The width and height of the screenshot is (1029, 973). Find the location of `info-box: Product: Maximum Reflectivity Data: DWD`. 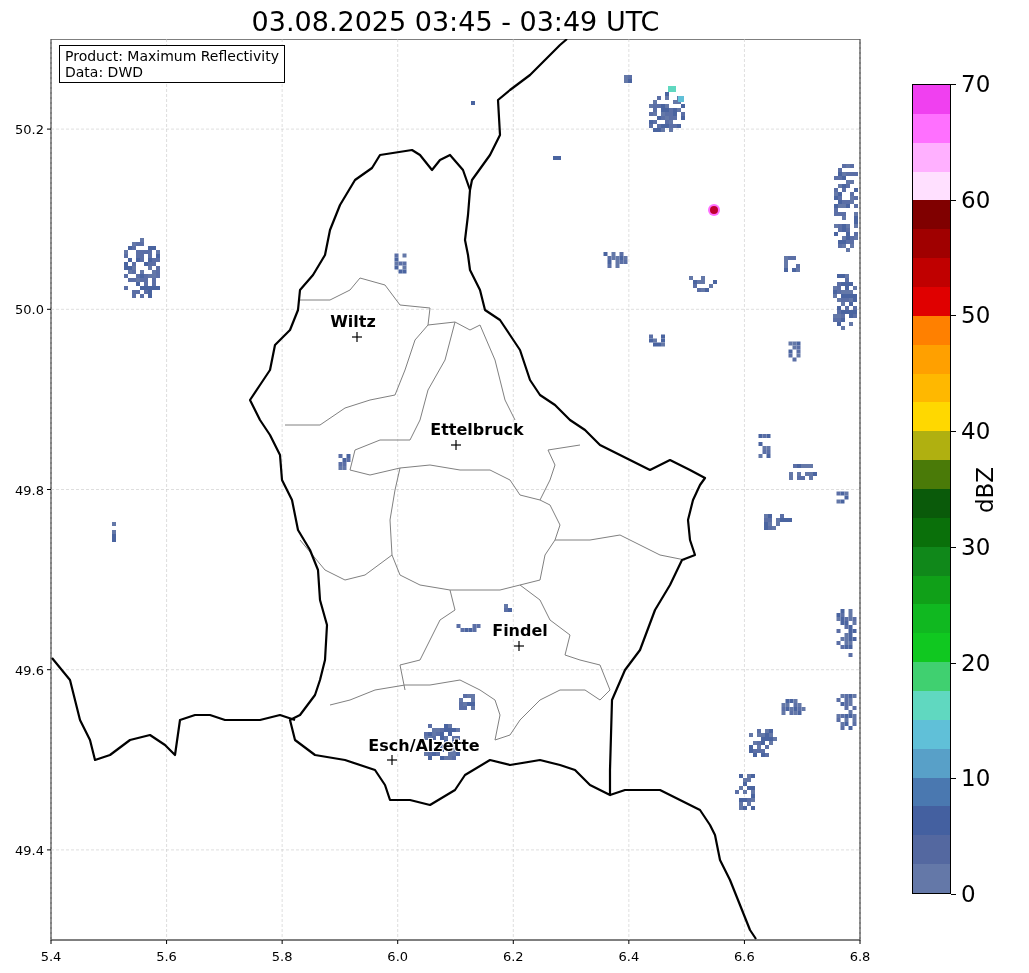

info-box: Product: Maximum Reflectivity Data: DWD is located at coordinates (172, 64).